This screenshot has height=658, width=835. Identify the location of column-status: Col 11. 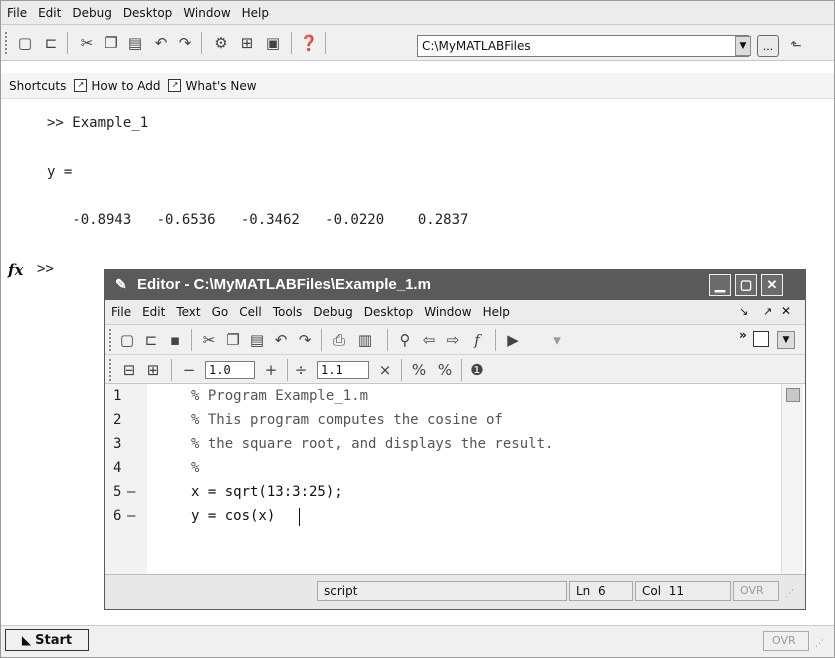
(683, 591).